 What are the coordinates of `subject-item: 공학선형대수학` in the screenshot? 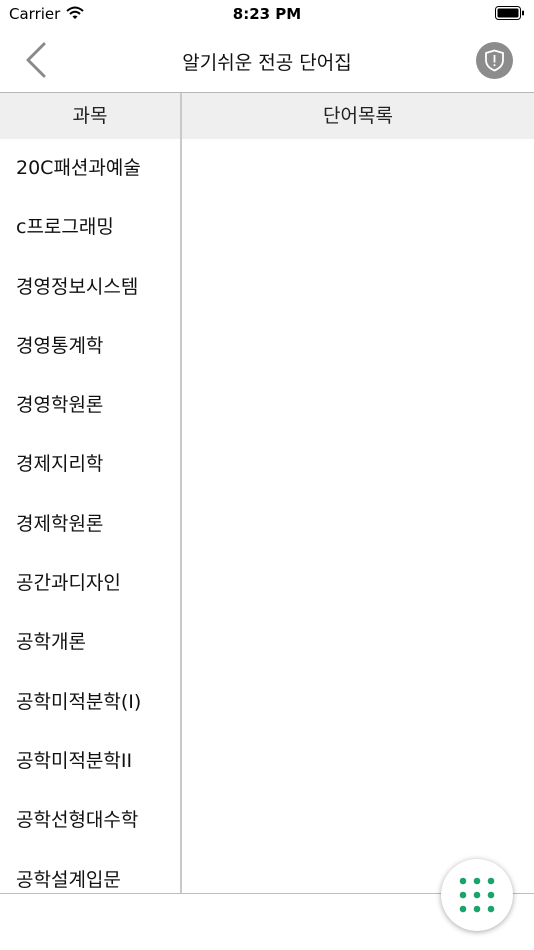 It's located at (90, 820).